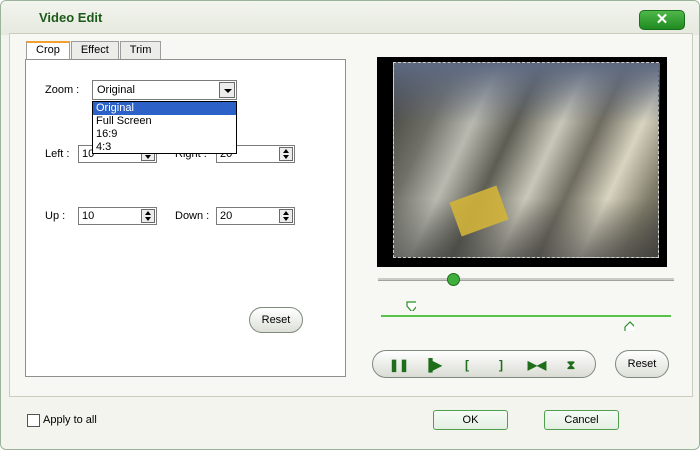 The height and width of the screenshot is (450, 700). What do you see at coordinates (571, 365) in the screenshot?
I see `split-icon: ⧗` at bounding box center [571, 365].